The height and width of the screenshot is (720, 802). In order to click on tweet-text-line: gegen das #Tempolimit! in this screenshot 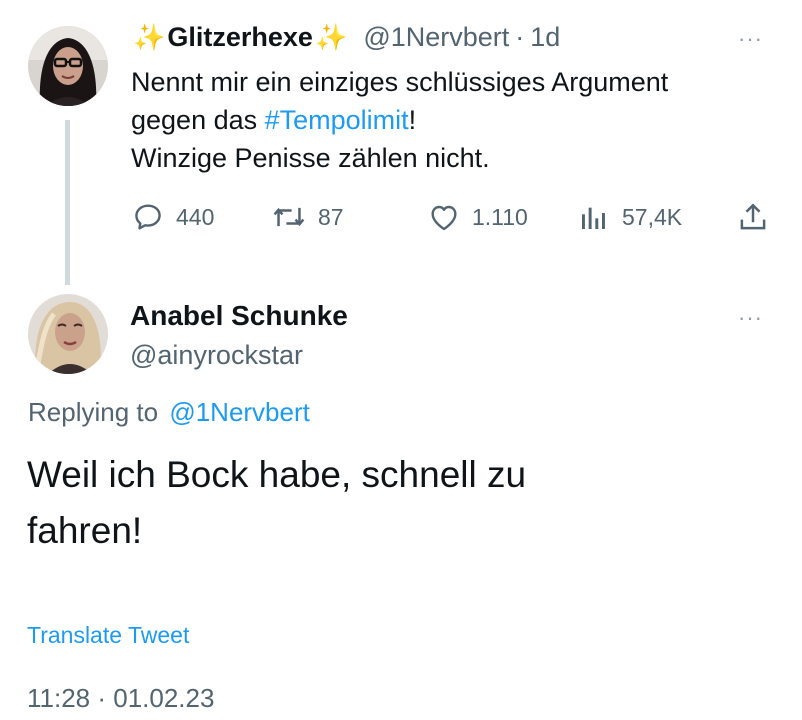, I will do `click(399, 120)`.